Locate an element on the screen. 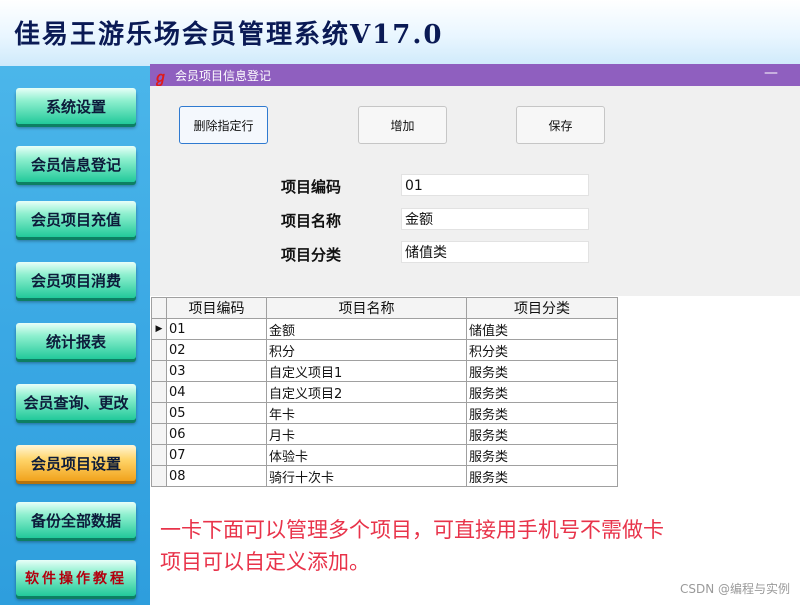 This screenshot has height=605, width=800. project-name-field: 金额 is located at coordinates (495, 219).